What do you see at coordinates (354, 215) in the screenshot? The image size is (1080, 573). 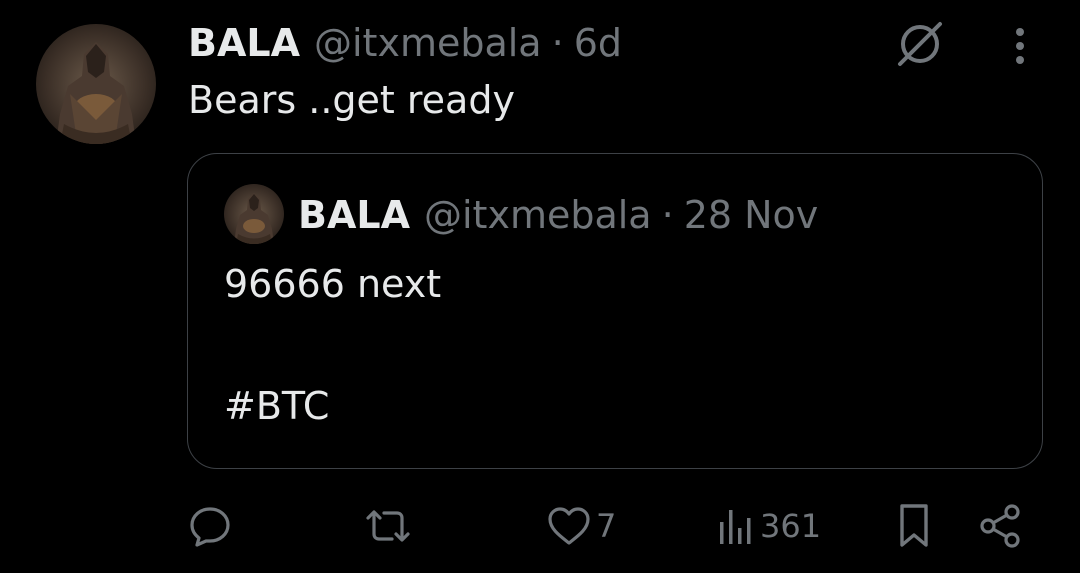 I see `quoted-author-name: BALA` at bounding box center [354, 215].